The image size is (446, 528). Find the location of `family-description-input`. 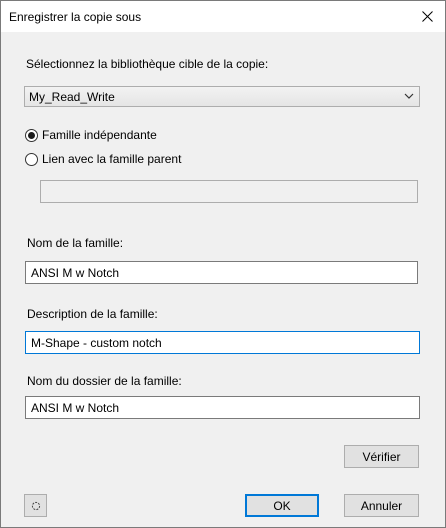

family-description-input is located at coordinates (222, 342).